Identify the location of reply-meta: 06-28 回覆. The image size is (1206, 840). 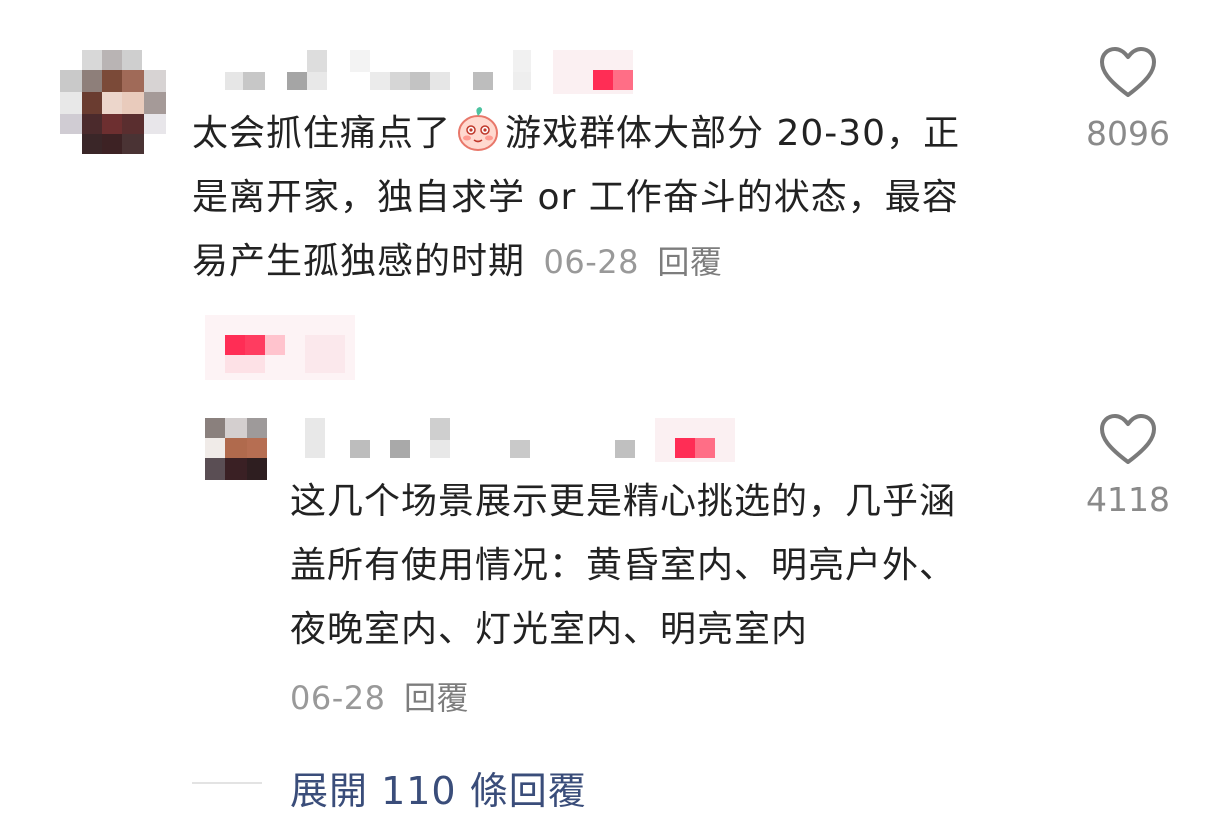
(680, 698).